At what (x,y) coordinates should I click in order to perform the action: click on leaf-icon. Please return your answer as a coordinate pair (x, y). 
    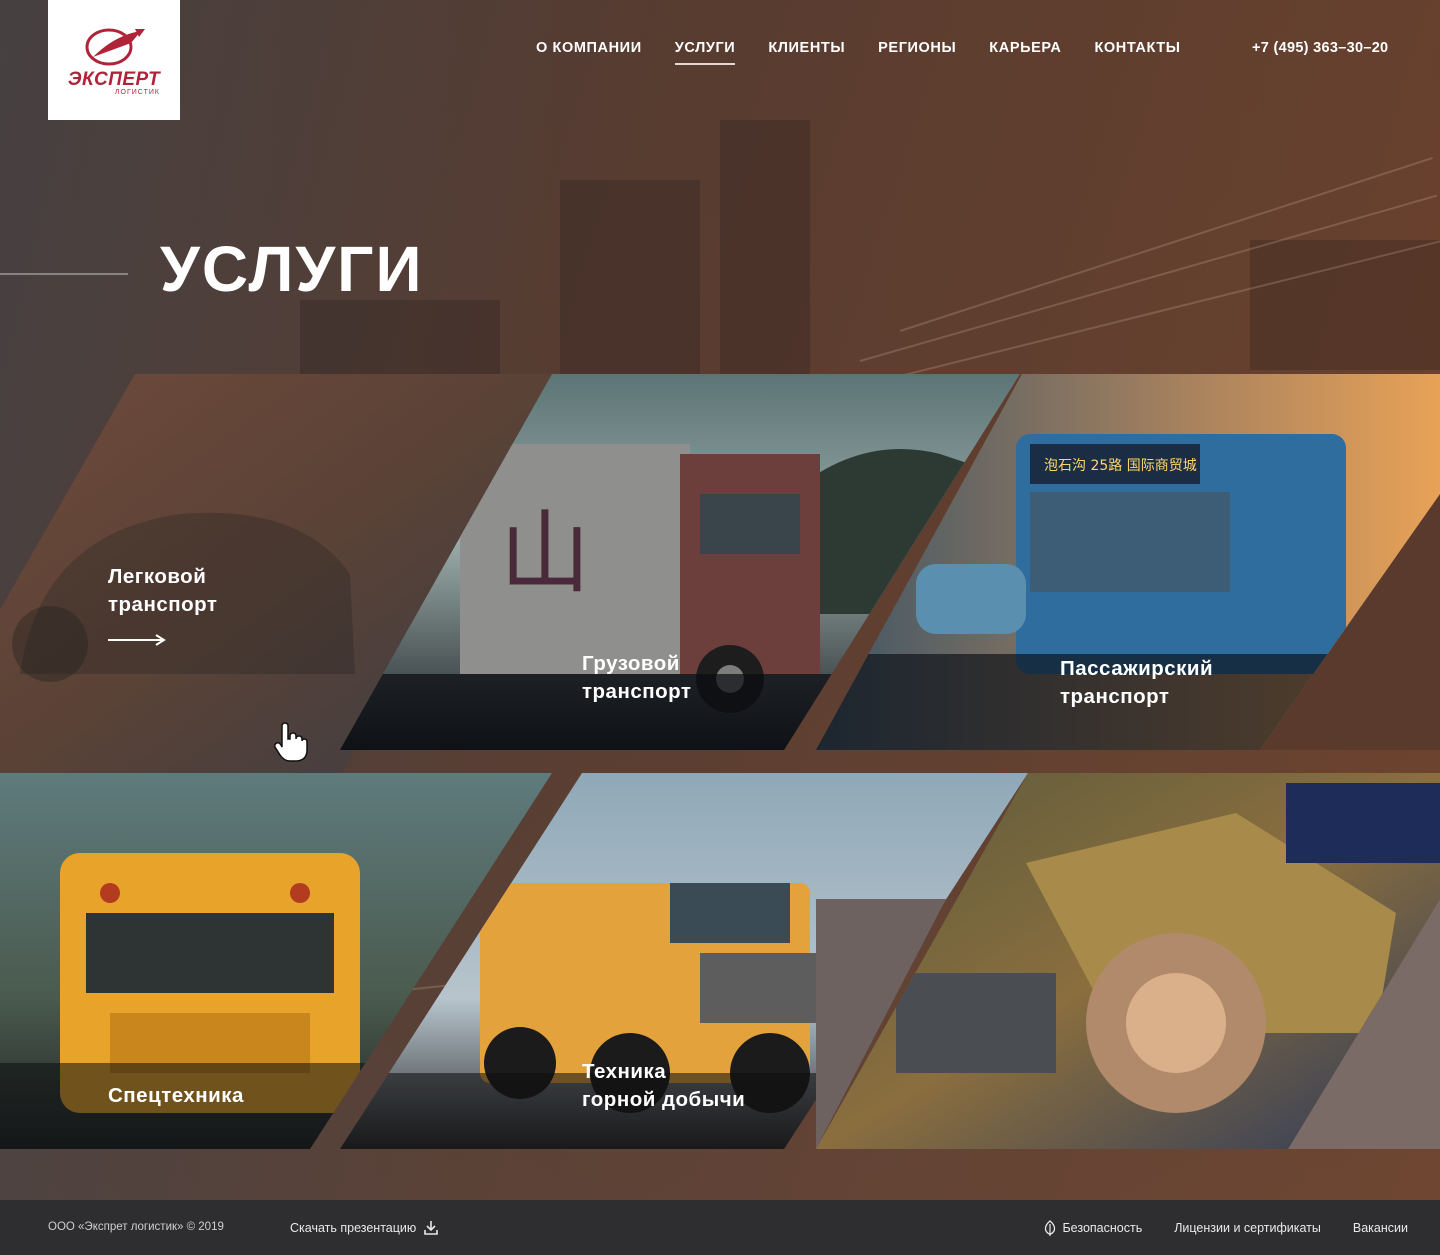
    Looking at the image, I should click on (1050, 1228).